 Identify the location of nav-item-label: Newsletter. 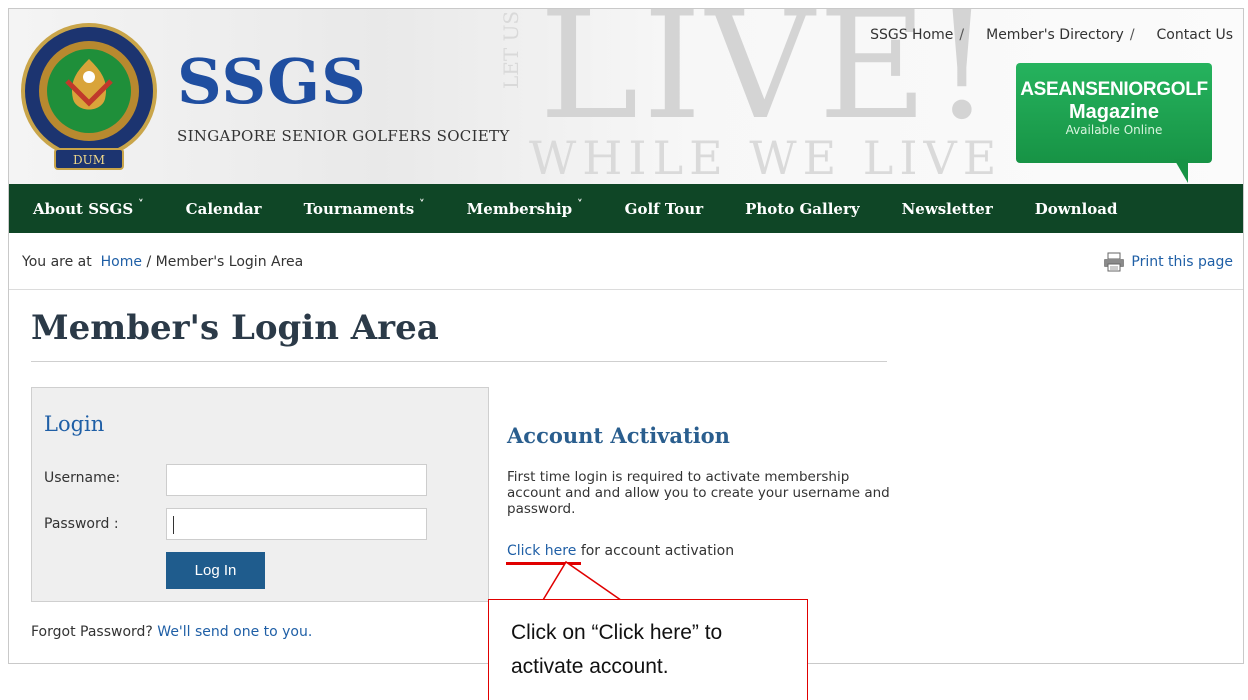
(947, 208).